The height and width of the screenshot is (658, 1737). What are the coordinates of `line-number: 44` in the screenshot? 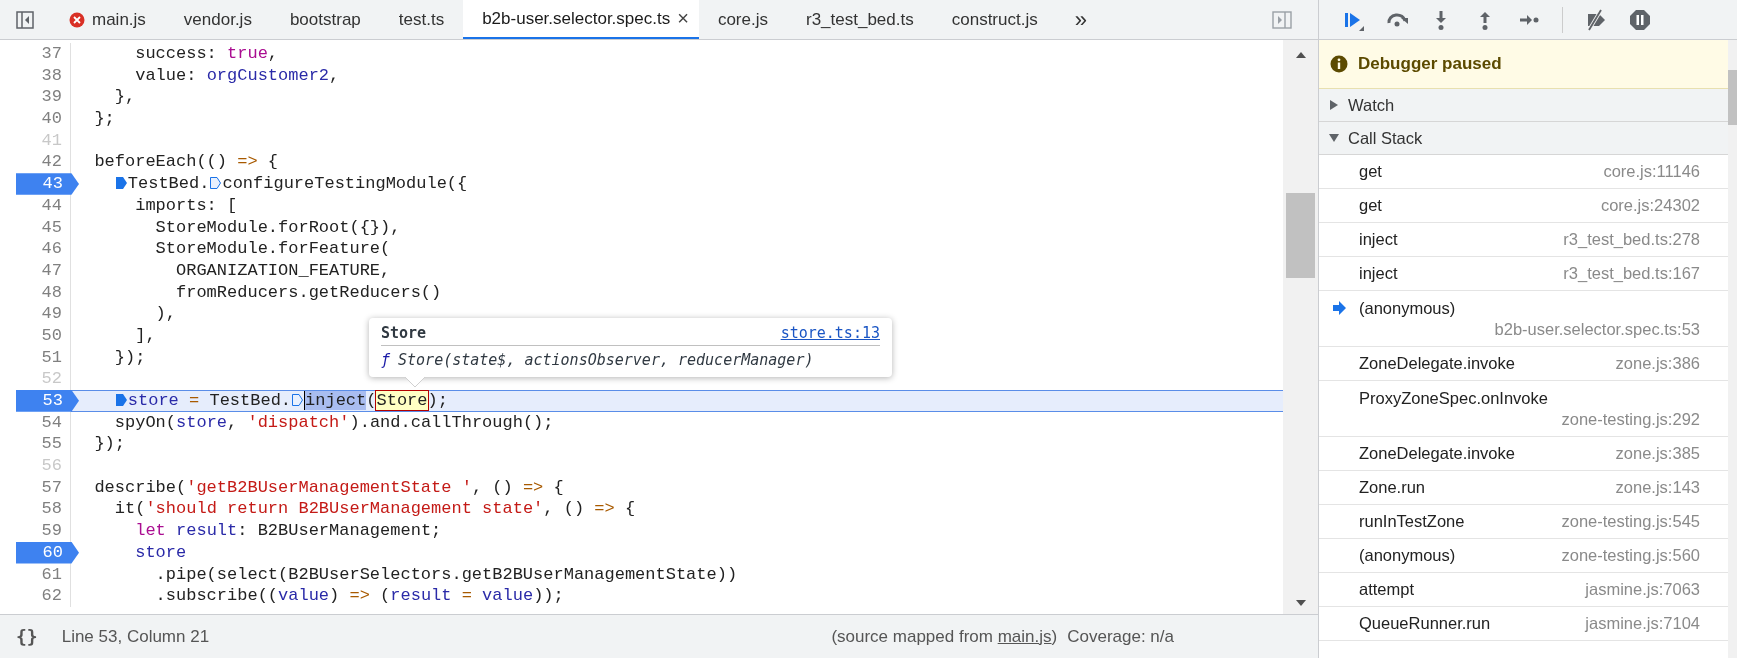 It's located at (55, 205).